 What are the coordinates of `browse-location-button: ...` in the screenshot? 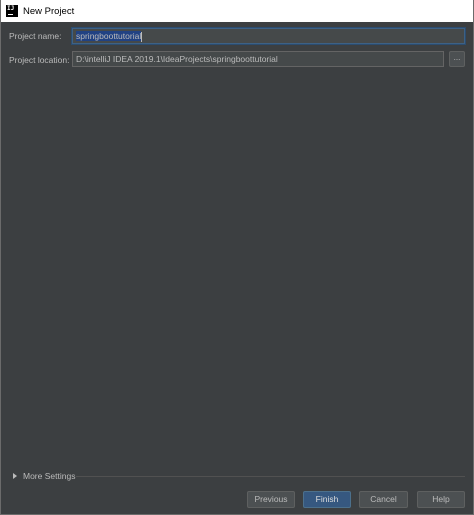 It's located at (457, 59).